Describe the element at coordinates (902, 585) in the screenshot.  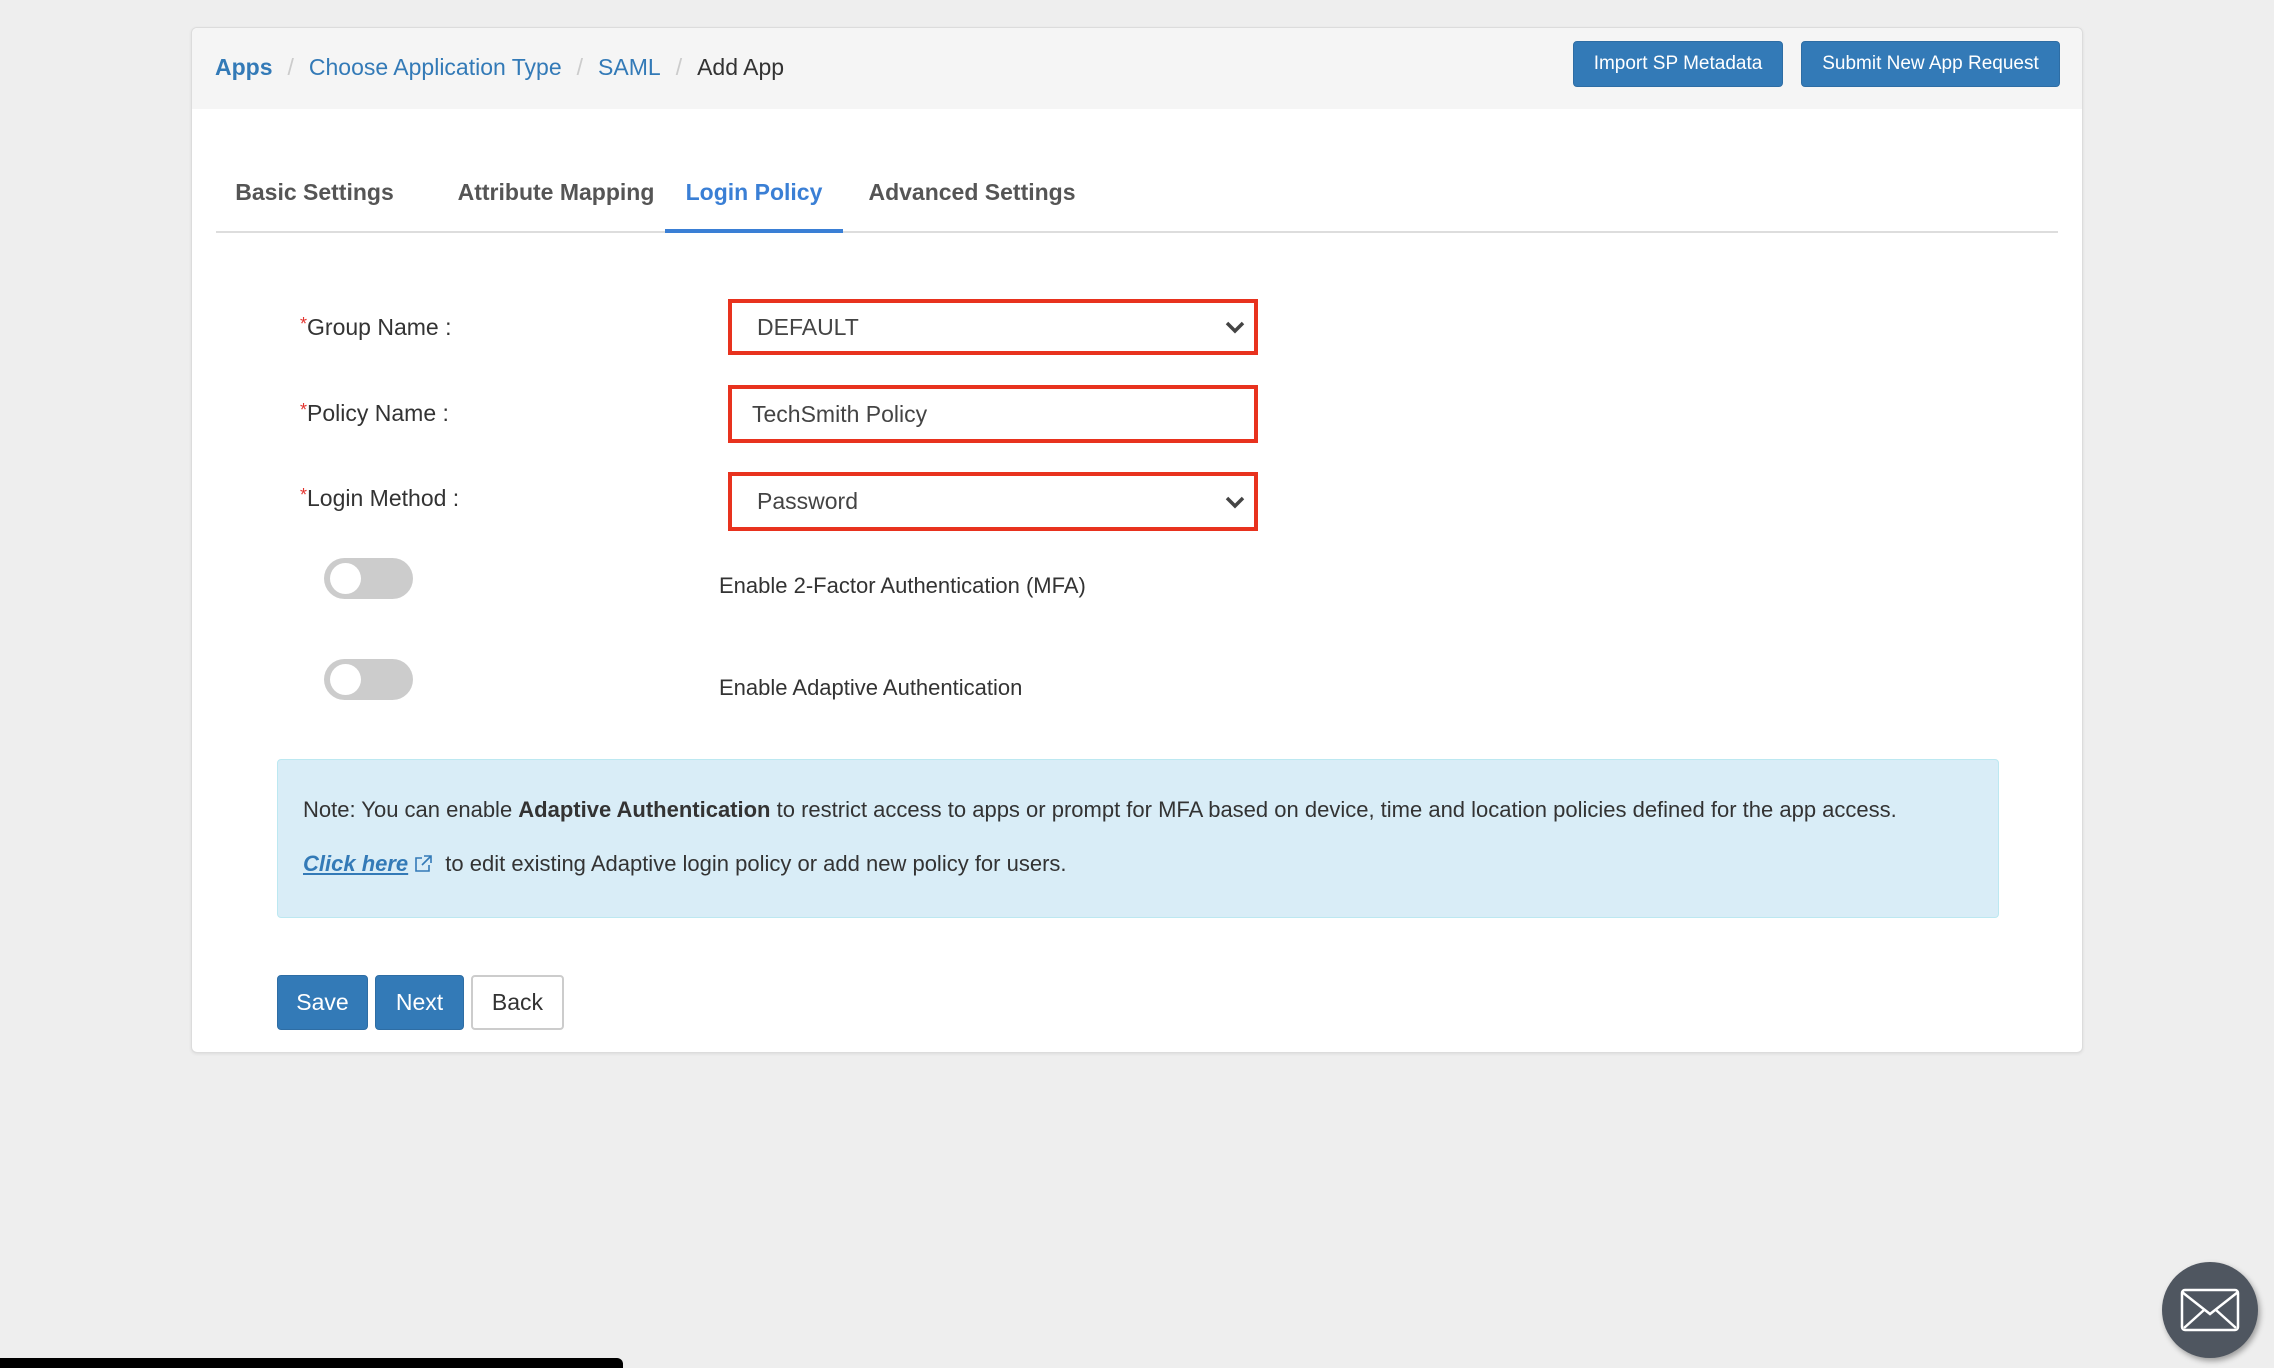
I see `mfa-toggle-label: Enable 2-Factor Authentication (MFA)` at that location.